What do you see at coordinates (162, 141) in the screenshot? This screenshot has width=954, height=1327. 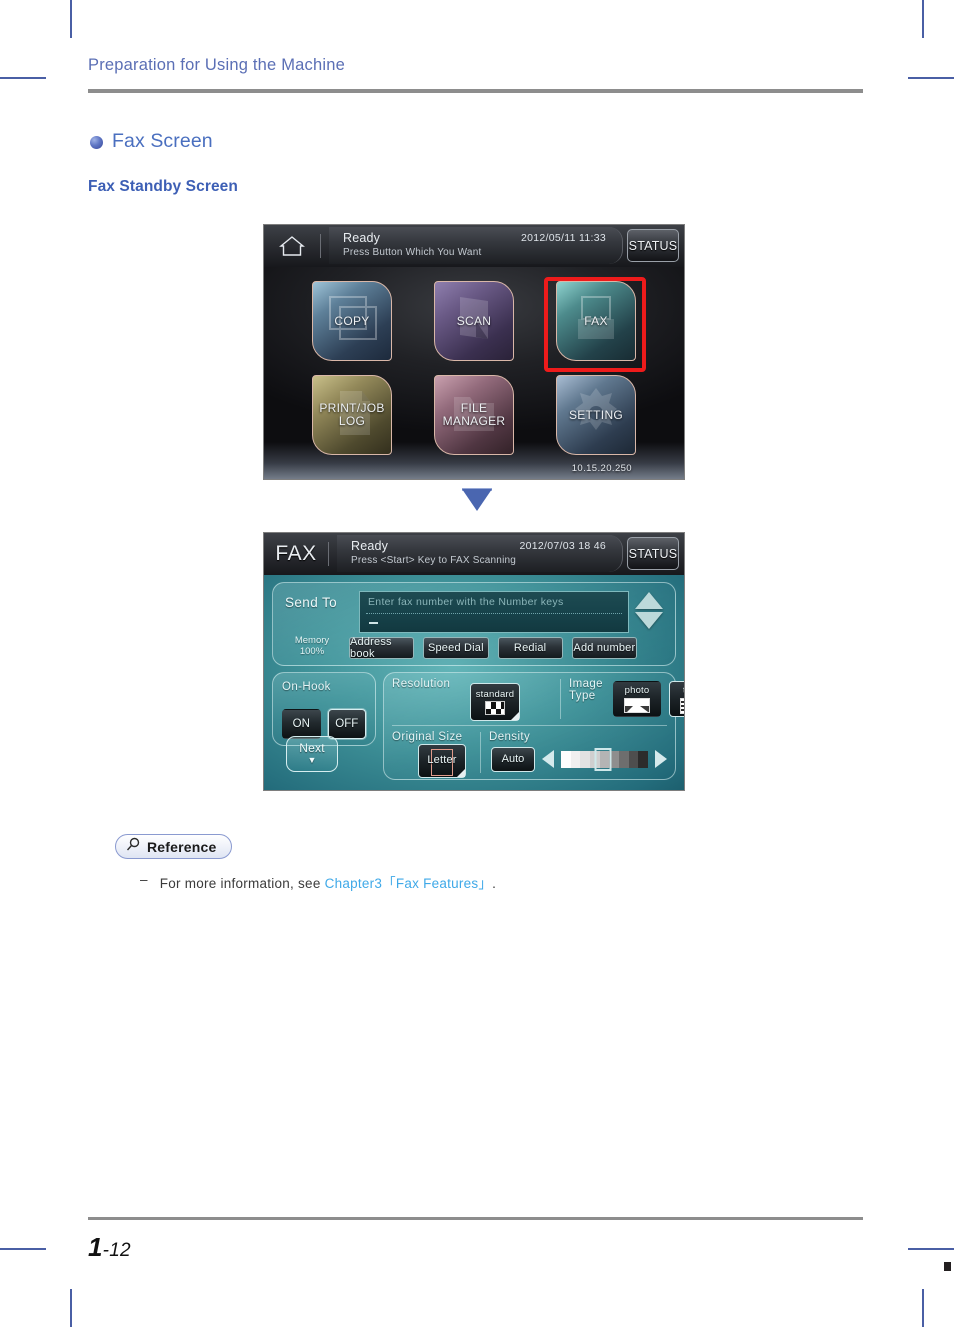 I see `section-heading-label: Fax Screen` at bounding box center [162, 141].